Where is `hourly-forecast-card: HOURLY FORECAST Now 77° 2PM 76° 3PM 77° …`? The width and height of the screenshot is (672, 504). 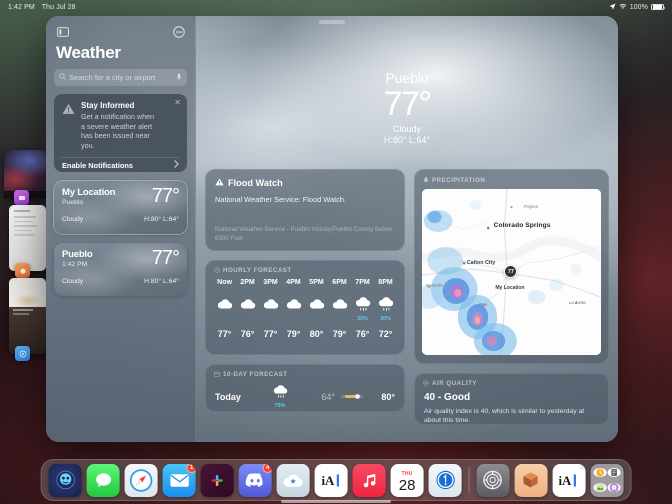 hourly-forecast-card: HOURLY FORECAST Now 77° 2PM 76° 3PM 77° … is located at coordinates (305, 307).